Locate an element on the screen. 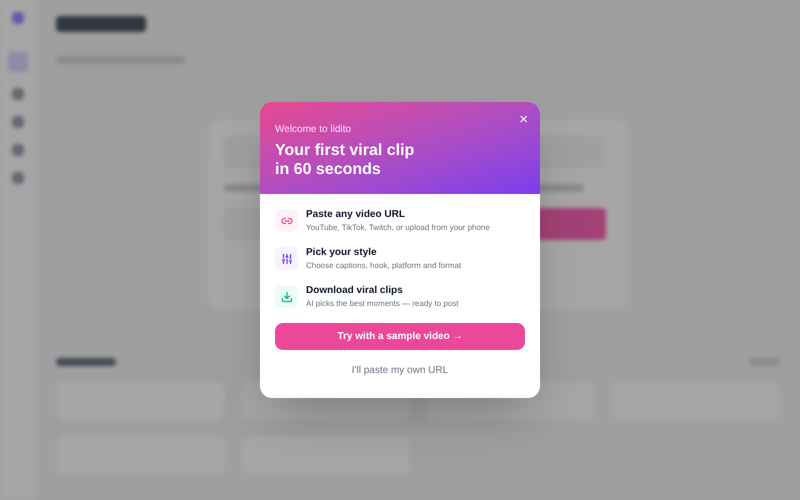 This screenshot has height=500, width=800. dialog-title: Your first viral clip in 60 seconds is located at coordinates (345, 160).